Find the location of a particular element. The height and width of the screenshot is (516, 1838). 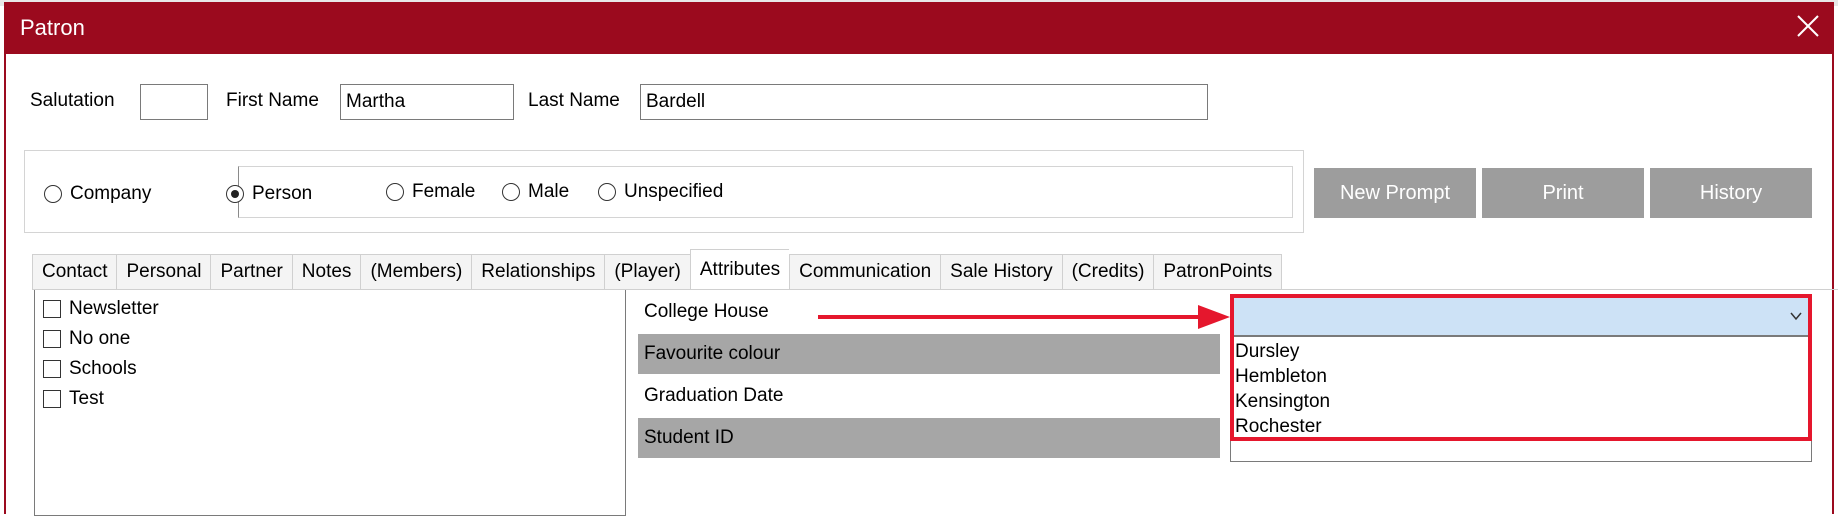

radio-person-label: Person is located at coordinates (282, 193).